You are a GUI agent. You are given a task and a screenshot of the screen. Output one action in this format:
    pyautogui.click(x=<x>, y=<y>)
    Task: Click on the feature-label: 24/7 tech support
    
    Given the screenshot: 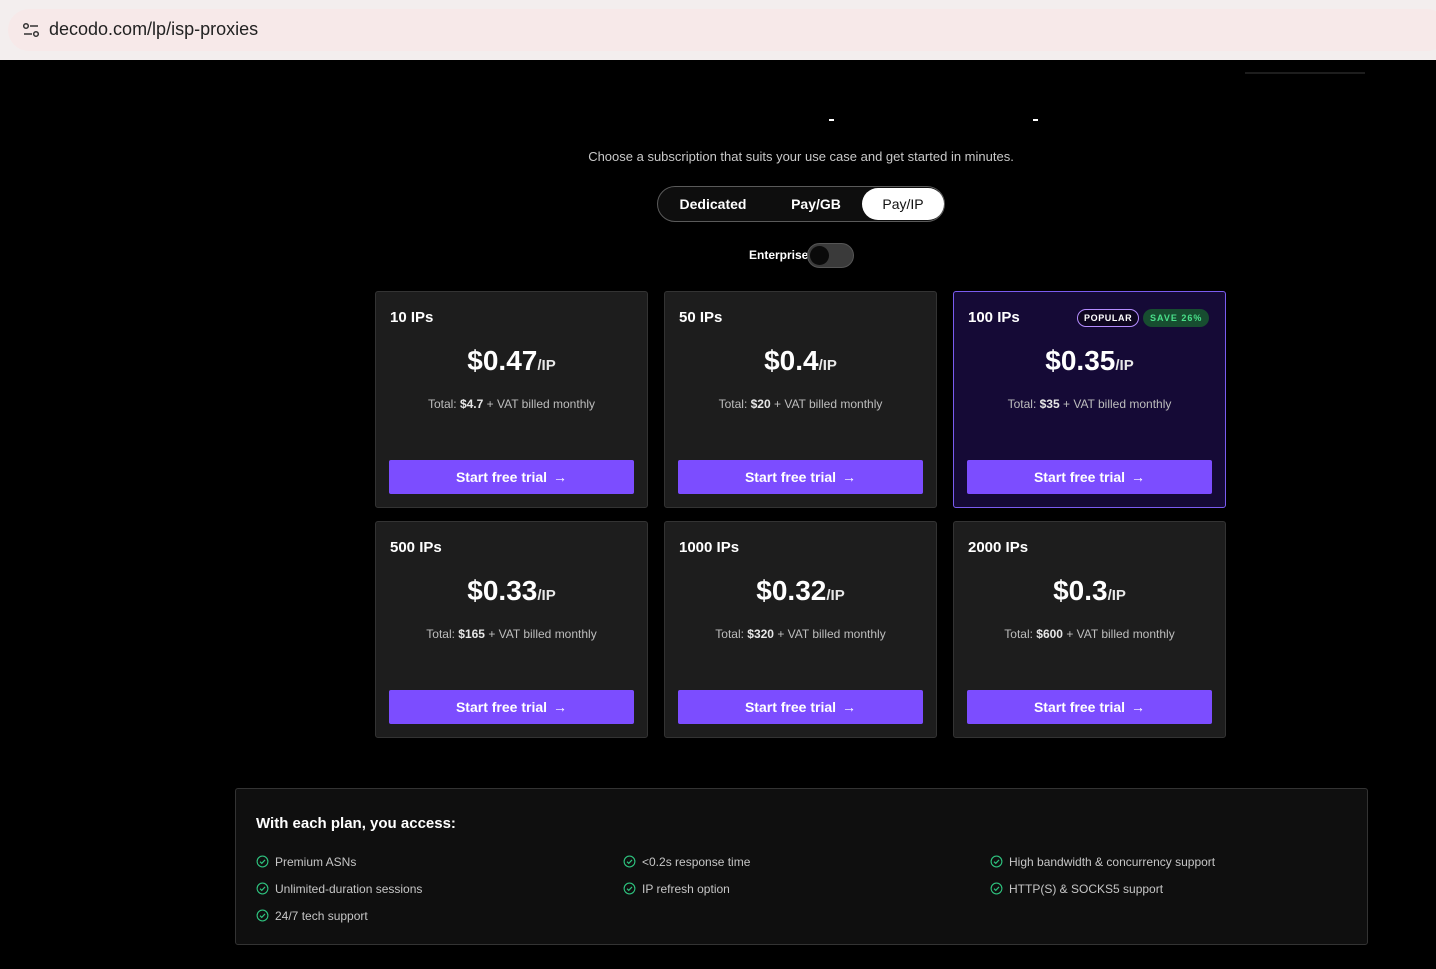 What is the action you would take?
    pyautogui.click(x=321, y=916)
    